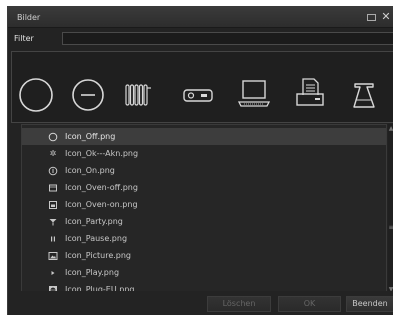  Describe the element at coordinates (102, 153) in the screenshot. I see `file-name: Icon_Ok---Akn.png` at that location.